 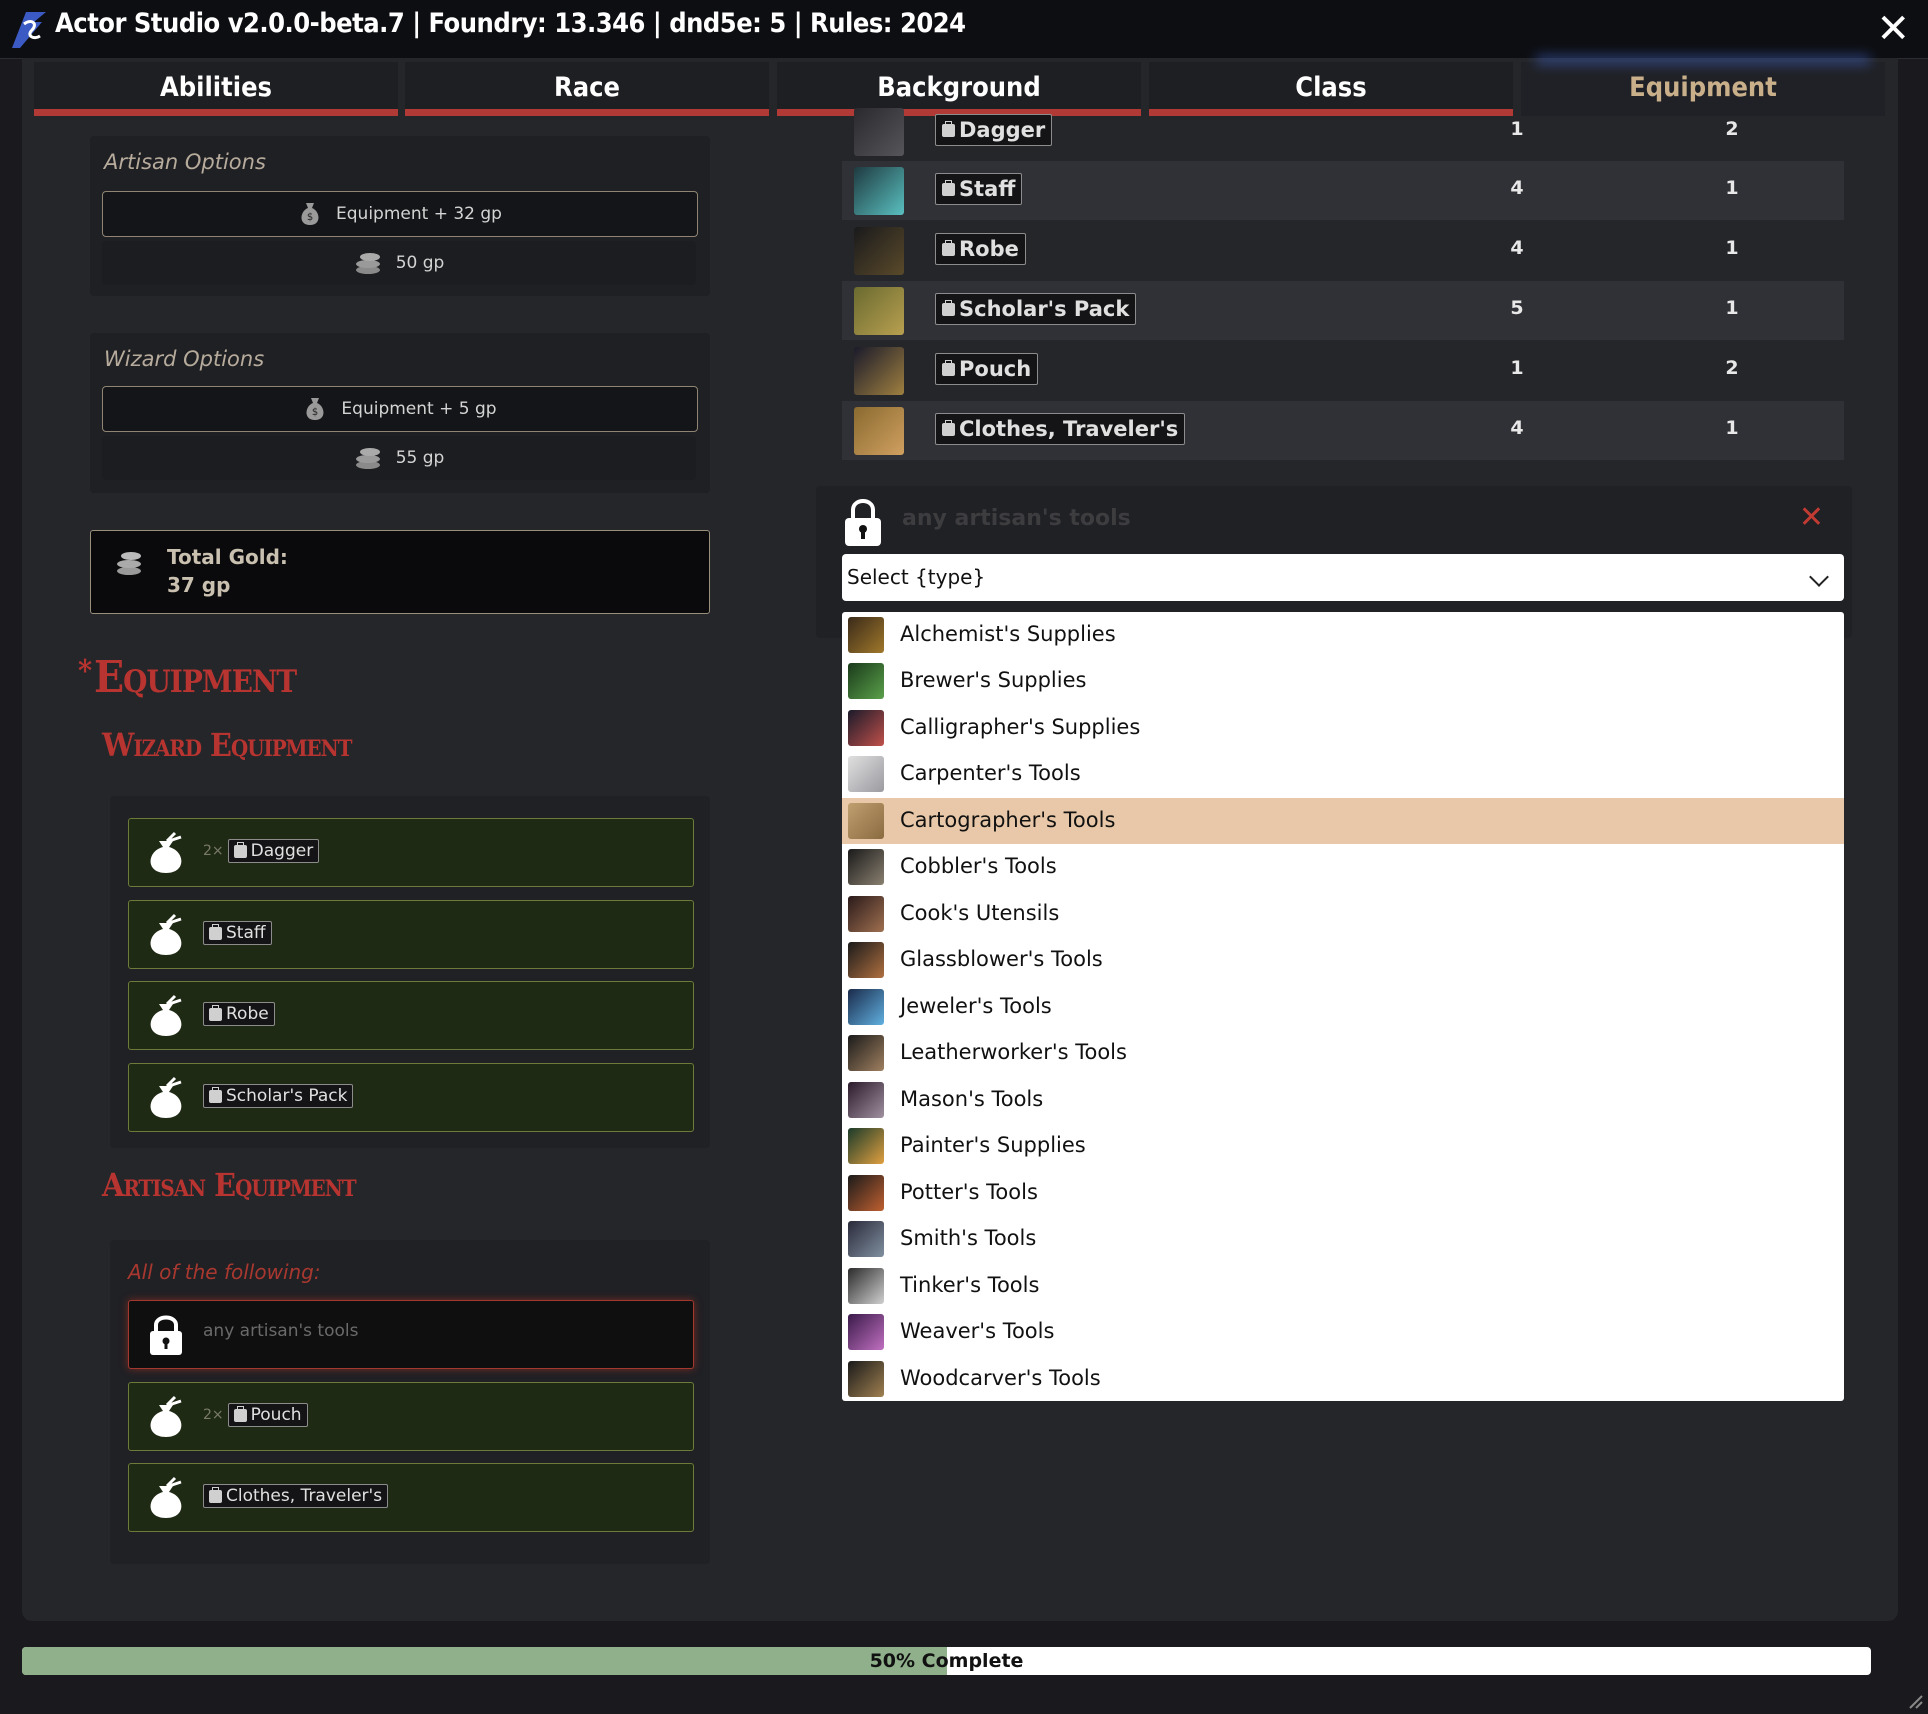 What do you see at coordinates (411, 1416) in the screenshot?
I see `equipment-item-pouch: 2× Pouch` at bounding box center [411, 1416].